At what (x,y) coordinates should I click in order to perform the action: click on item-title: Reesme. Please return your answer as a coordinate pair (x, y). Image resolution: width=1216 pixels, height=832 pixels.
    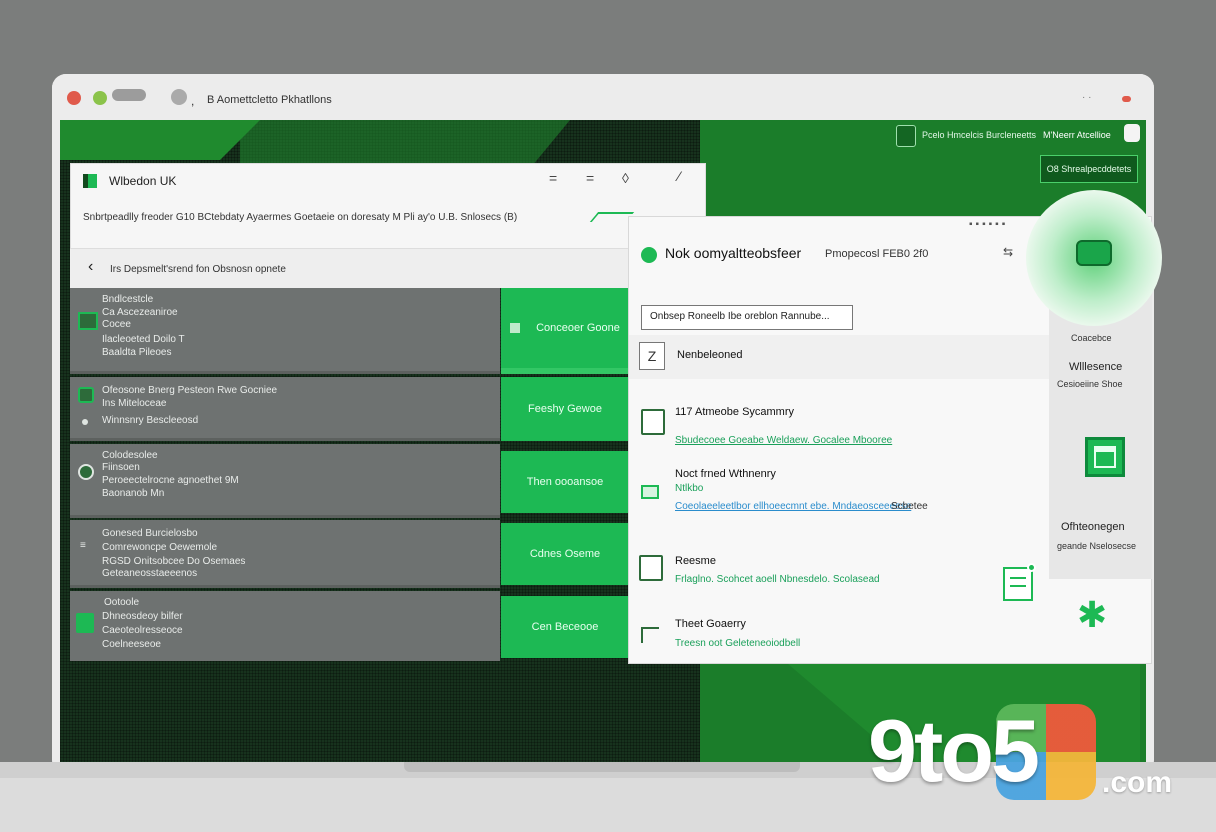
    Looking at the image, I should click on (695, 561).